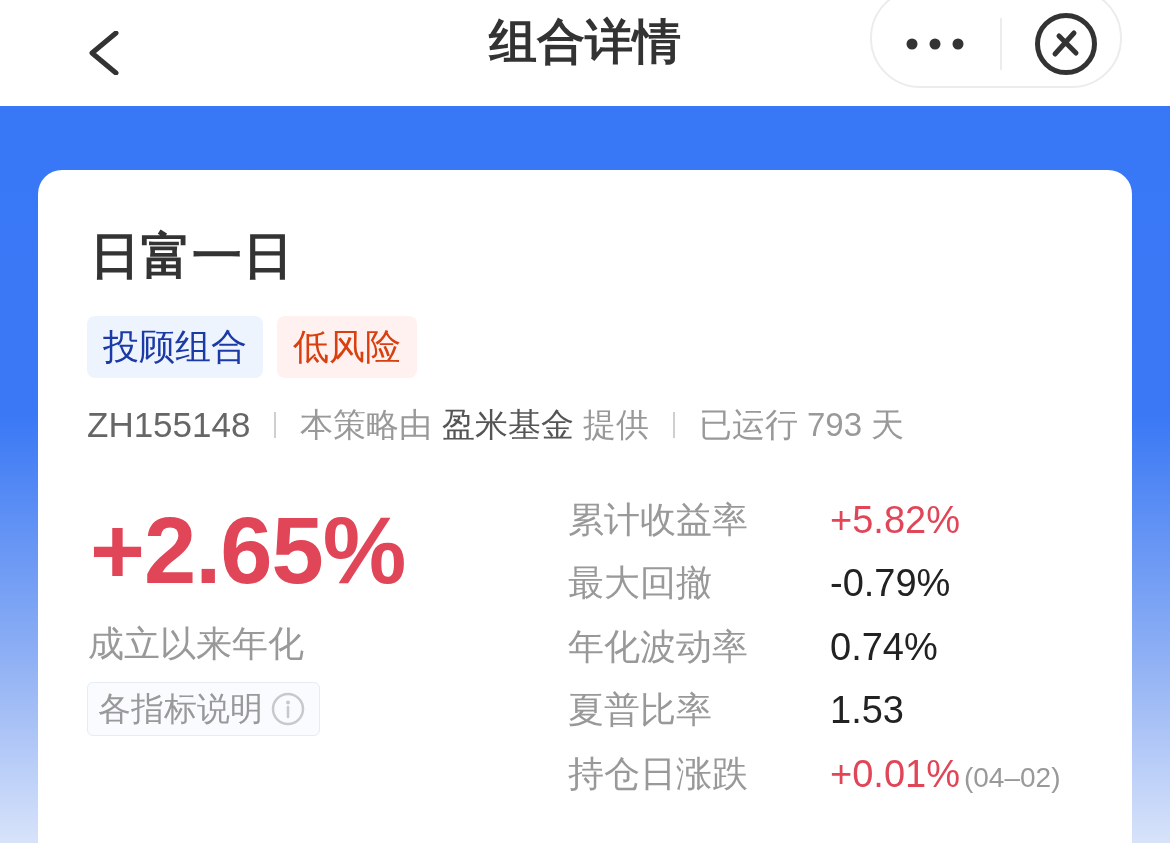 This screenshot has height=843, width=1170. What do you see at coordinates (288, 709) in the screenshot?
I see `info-icon` at bounding box center [288, 709].